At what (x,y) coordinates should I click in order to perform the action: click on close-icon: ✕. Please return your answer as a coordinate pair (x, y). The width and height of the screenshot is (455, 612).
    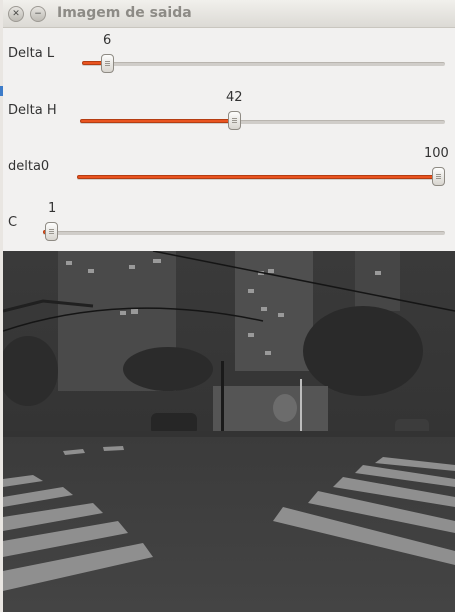
    Looking at the image, I should click on (16, 14).